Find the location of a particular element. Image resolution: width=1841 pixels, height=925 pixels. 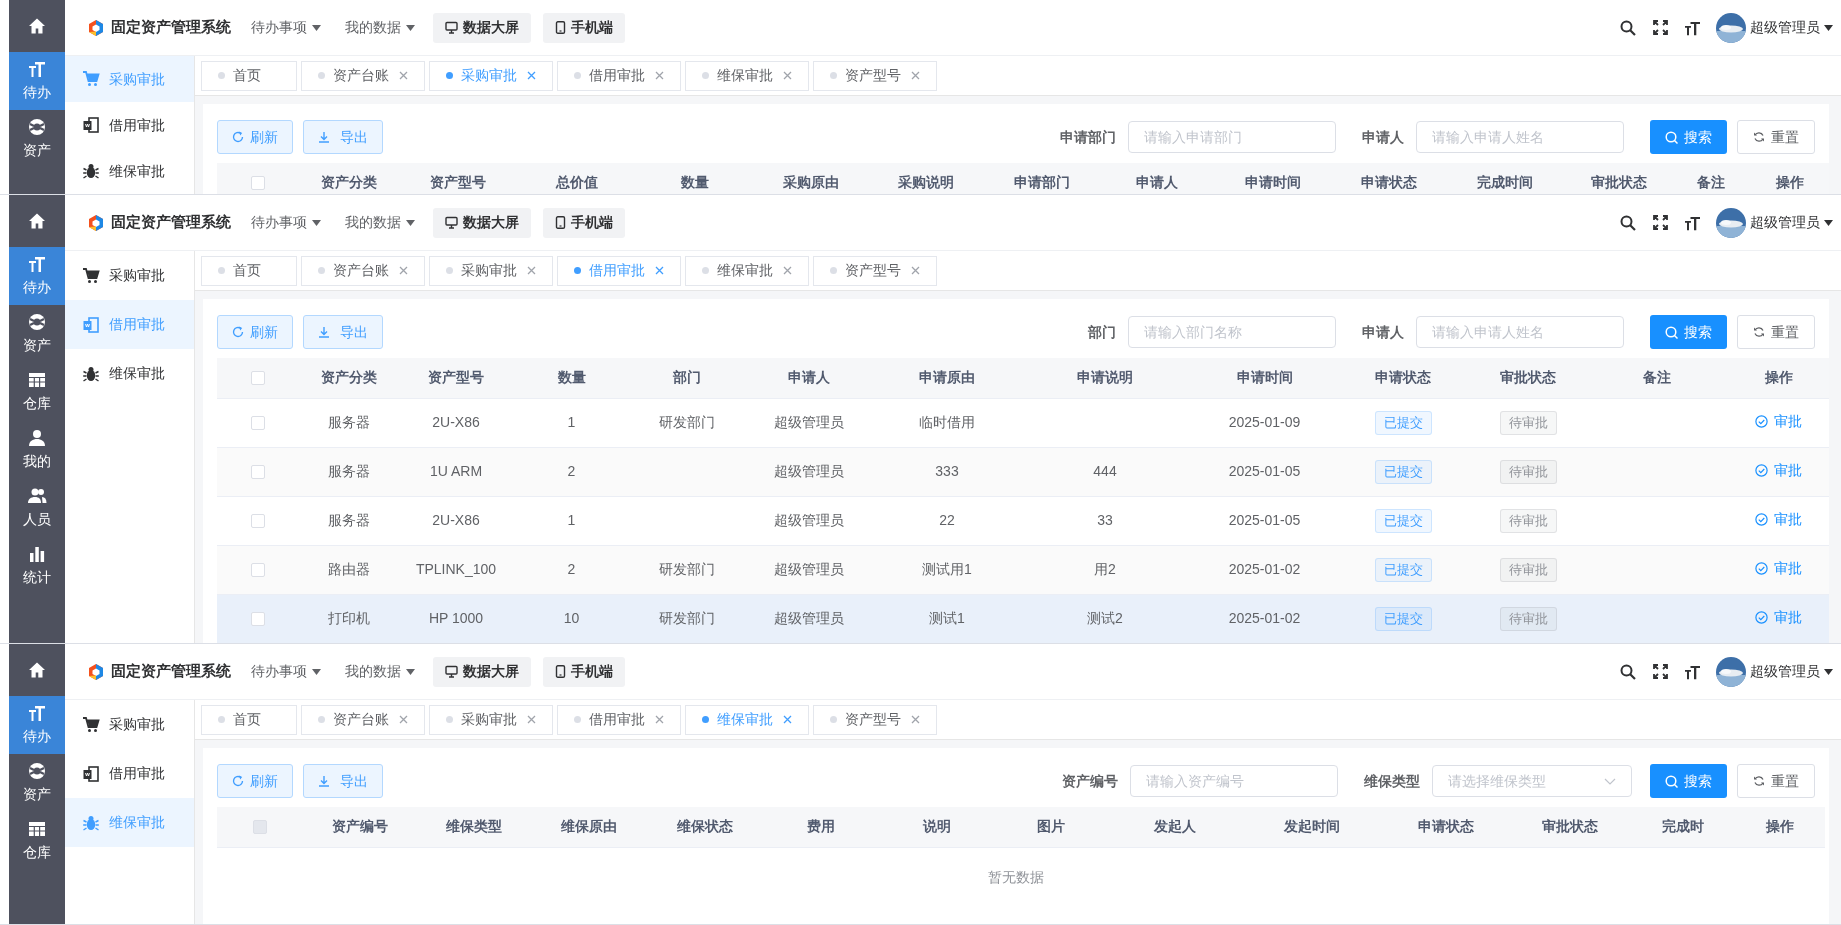

table-cell: 2025-01-02 is located at coordinates (1264, 618).